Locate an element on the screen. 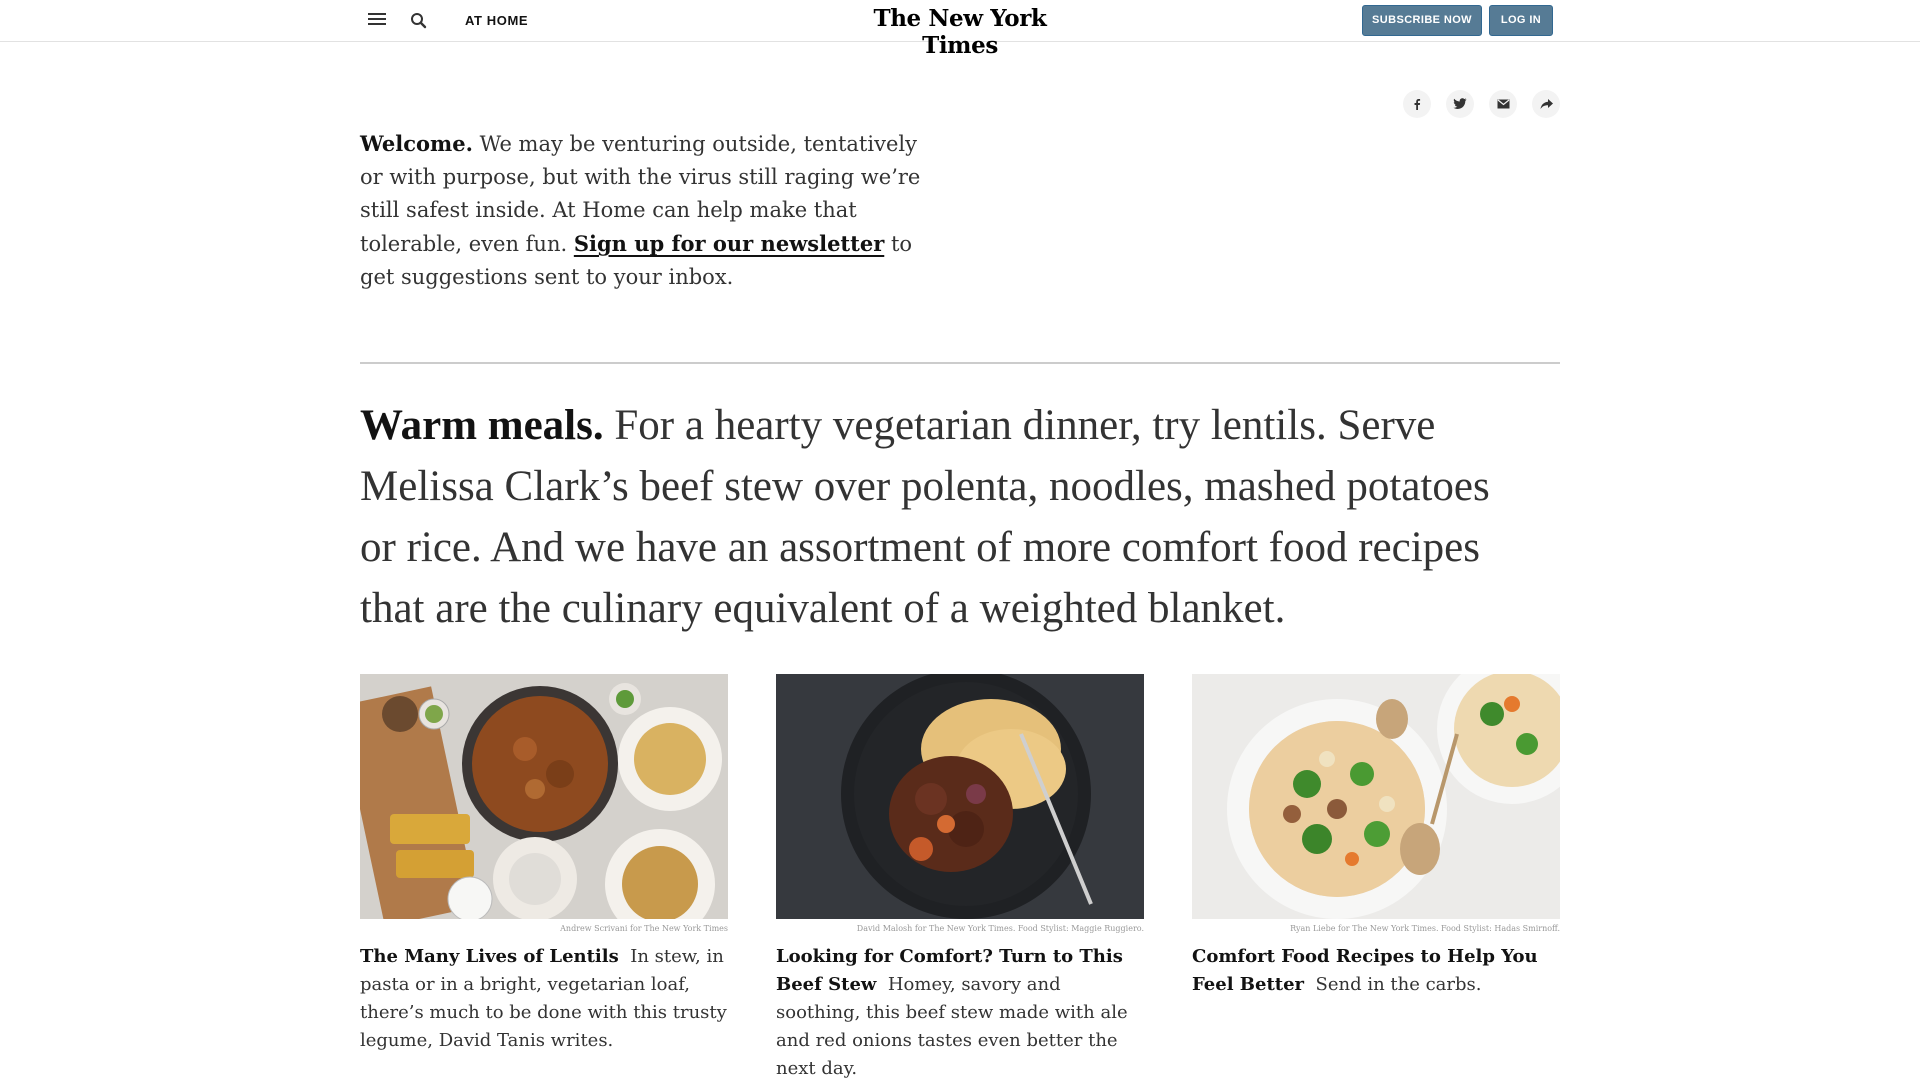  lentils-dish-image is located at coordinates (544, 796).